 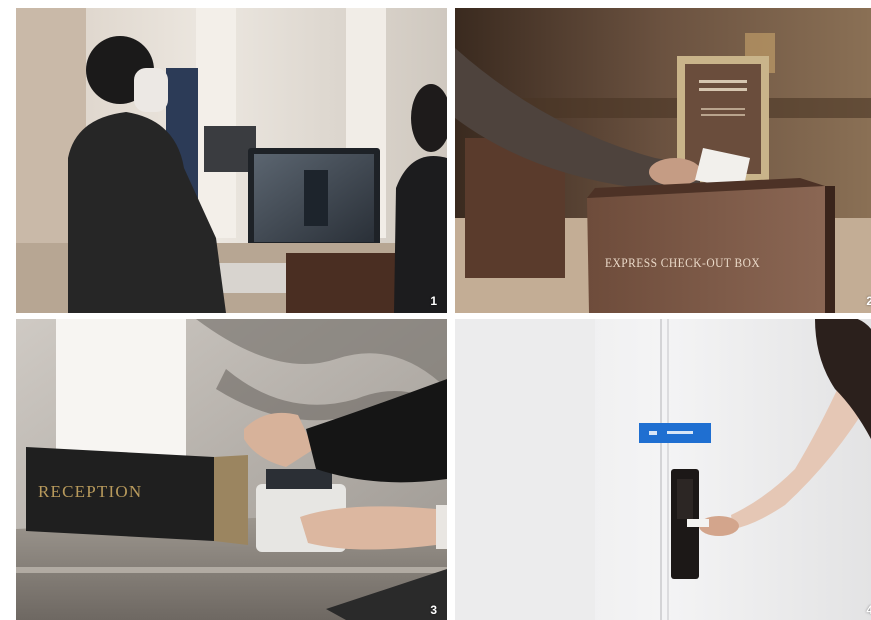 What do you see at coordinates (683, 263) in the screenshot?
I see `checkout-box-sign: EXPRESS CHECK-OUT BOX` at bounding box center [683, 263].